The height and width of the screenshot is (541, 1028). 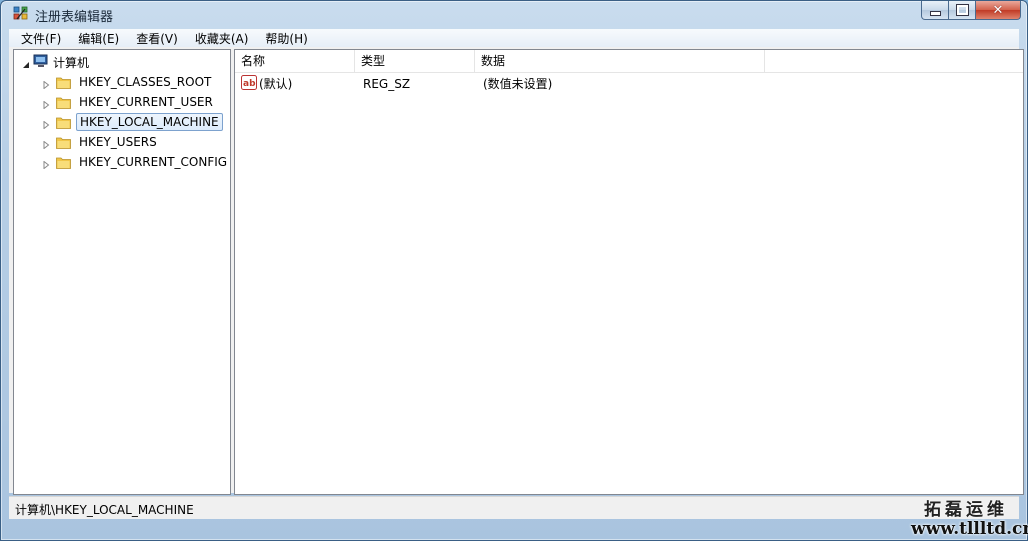 What do you see at coordinates (966, 510) in the screenshot?
I see `watermark-name: 拓磊运维` at bounding box center [966, 510].